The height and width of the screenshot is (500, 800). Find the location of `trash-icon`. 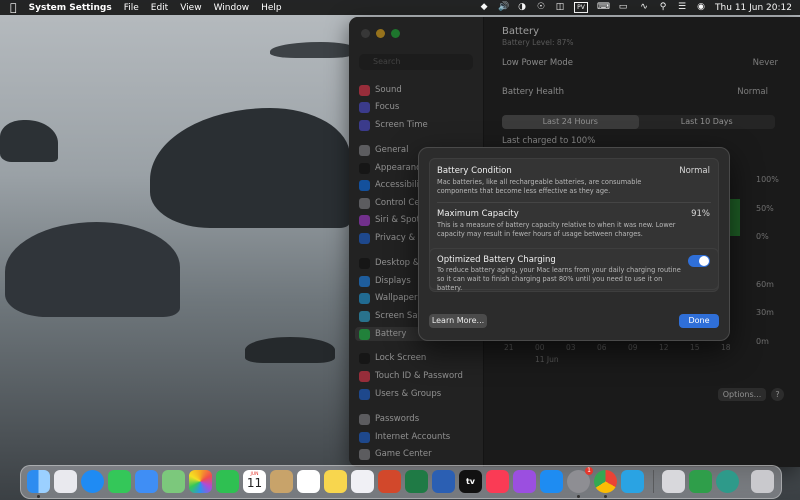

trash-icon is located at coordinates (762, 481).